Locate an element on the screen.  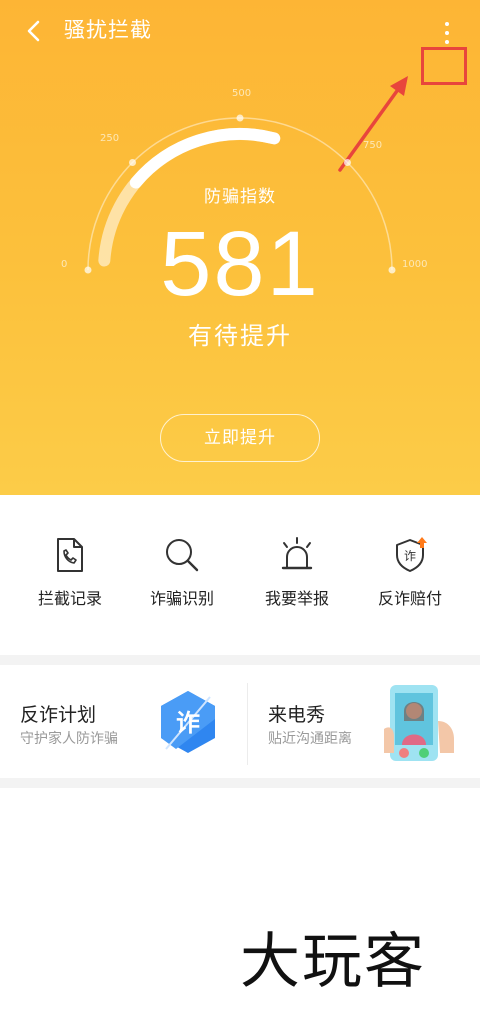
card-divider is located at coordinates (247, 724).